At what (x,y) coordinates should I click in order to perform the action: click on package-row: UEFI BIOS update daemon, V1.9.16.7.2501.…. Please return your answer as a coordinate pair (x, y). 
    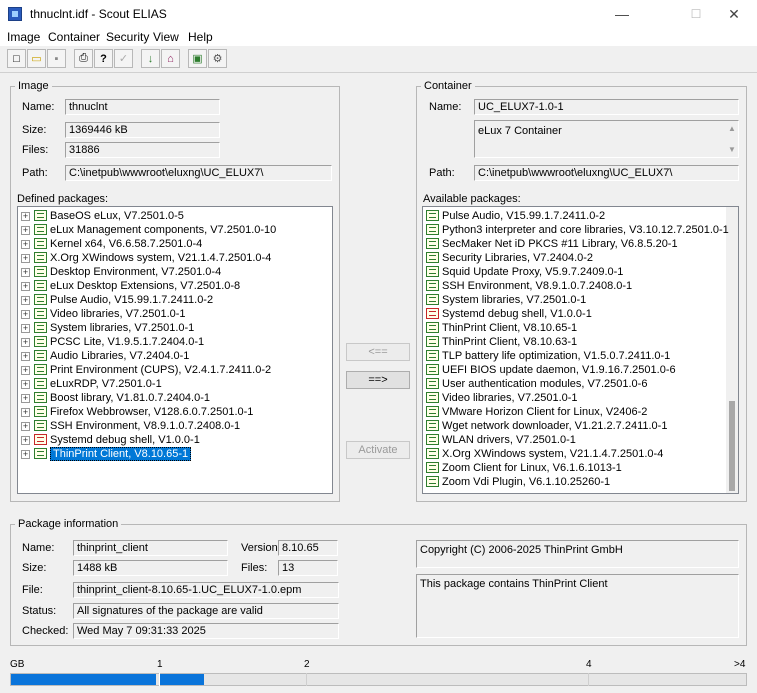
    Looking at the image, I should click on (573, 370).